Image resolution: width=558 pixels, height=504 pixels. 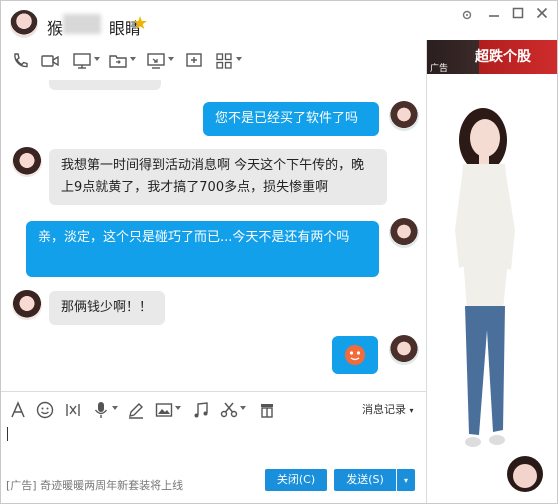 What do you see at coordinates (267, 410) in the screenshot?
I see `gift-icon` at bounding box center [267, 410].